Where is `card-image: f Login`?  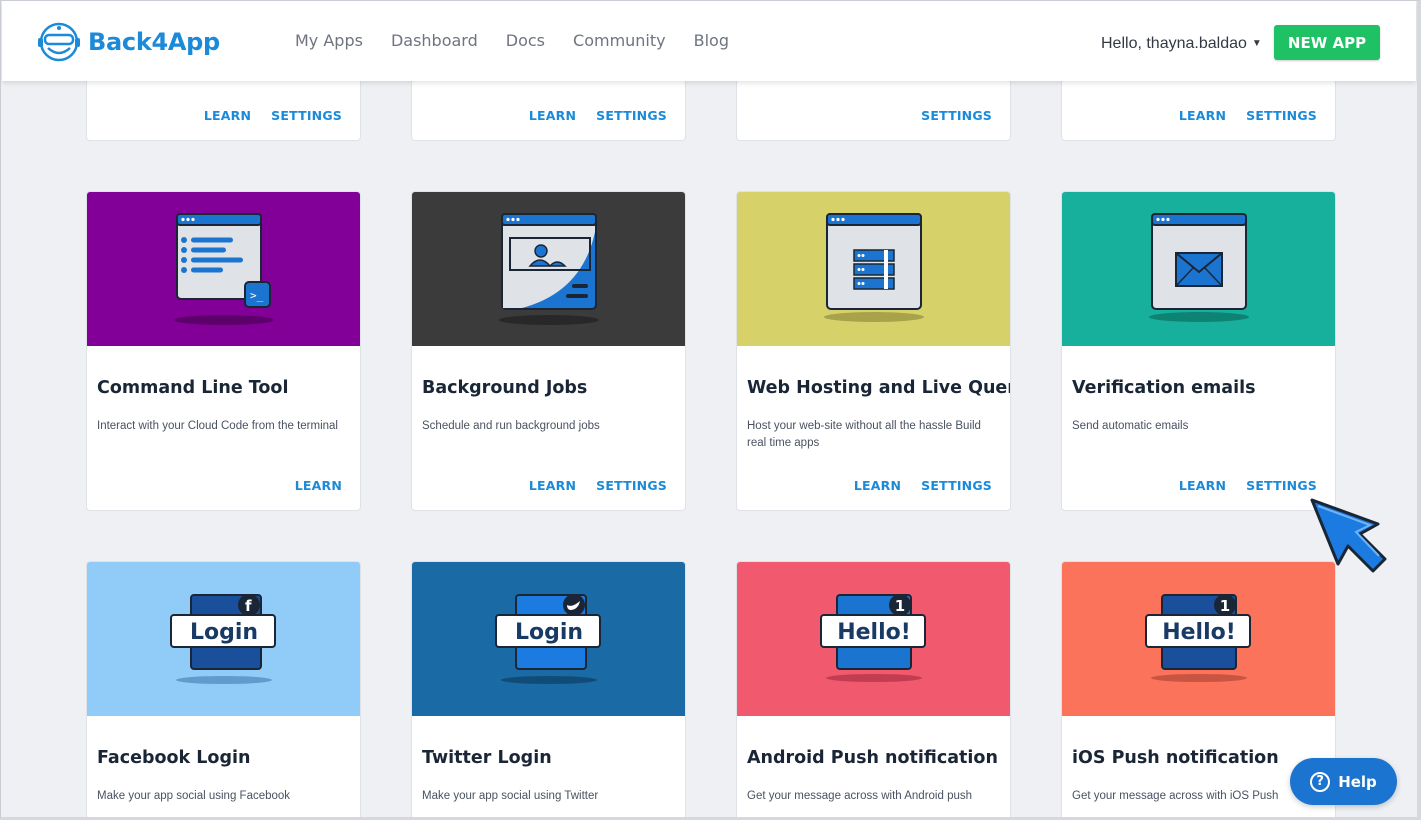 card-image: f Login is located at coordinates (223, 639).